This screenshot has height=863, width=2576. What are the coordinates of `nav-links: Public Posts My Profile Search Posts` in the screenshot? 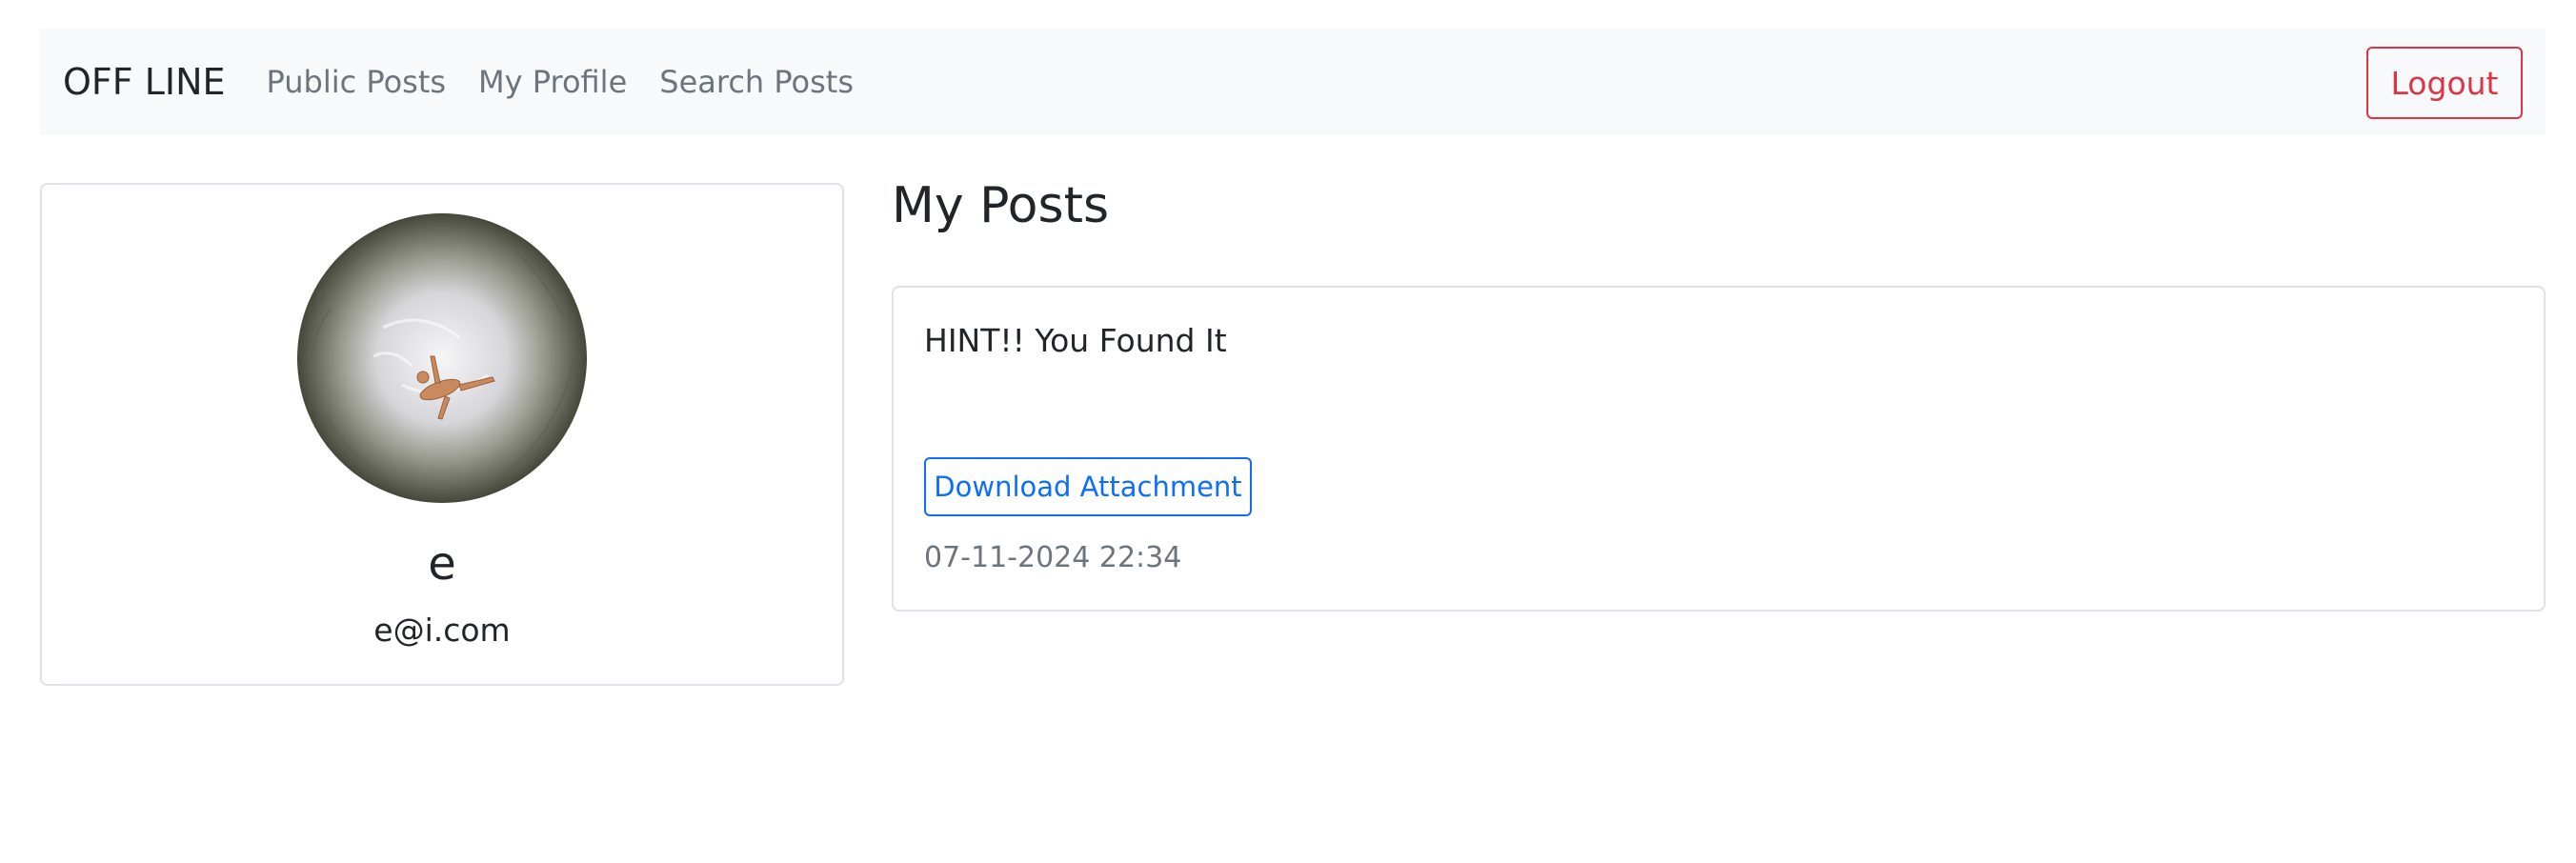 It's located at (561, 82).